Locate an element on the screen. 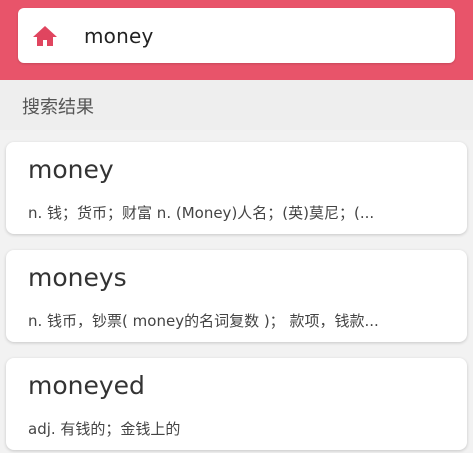  result-definition: adj. 有钱的；金钱上的 is located at coordinates (104, 429).